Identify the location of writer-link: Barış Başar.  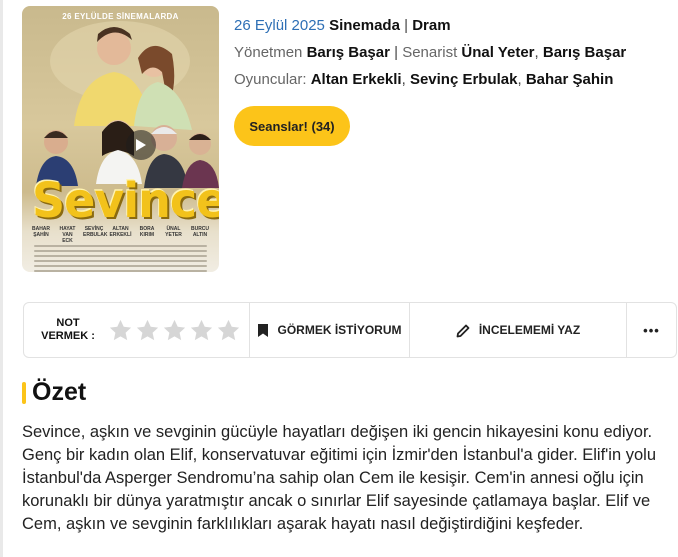
(584, 52).